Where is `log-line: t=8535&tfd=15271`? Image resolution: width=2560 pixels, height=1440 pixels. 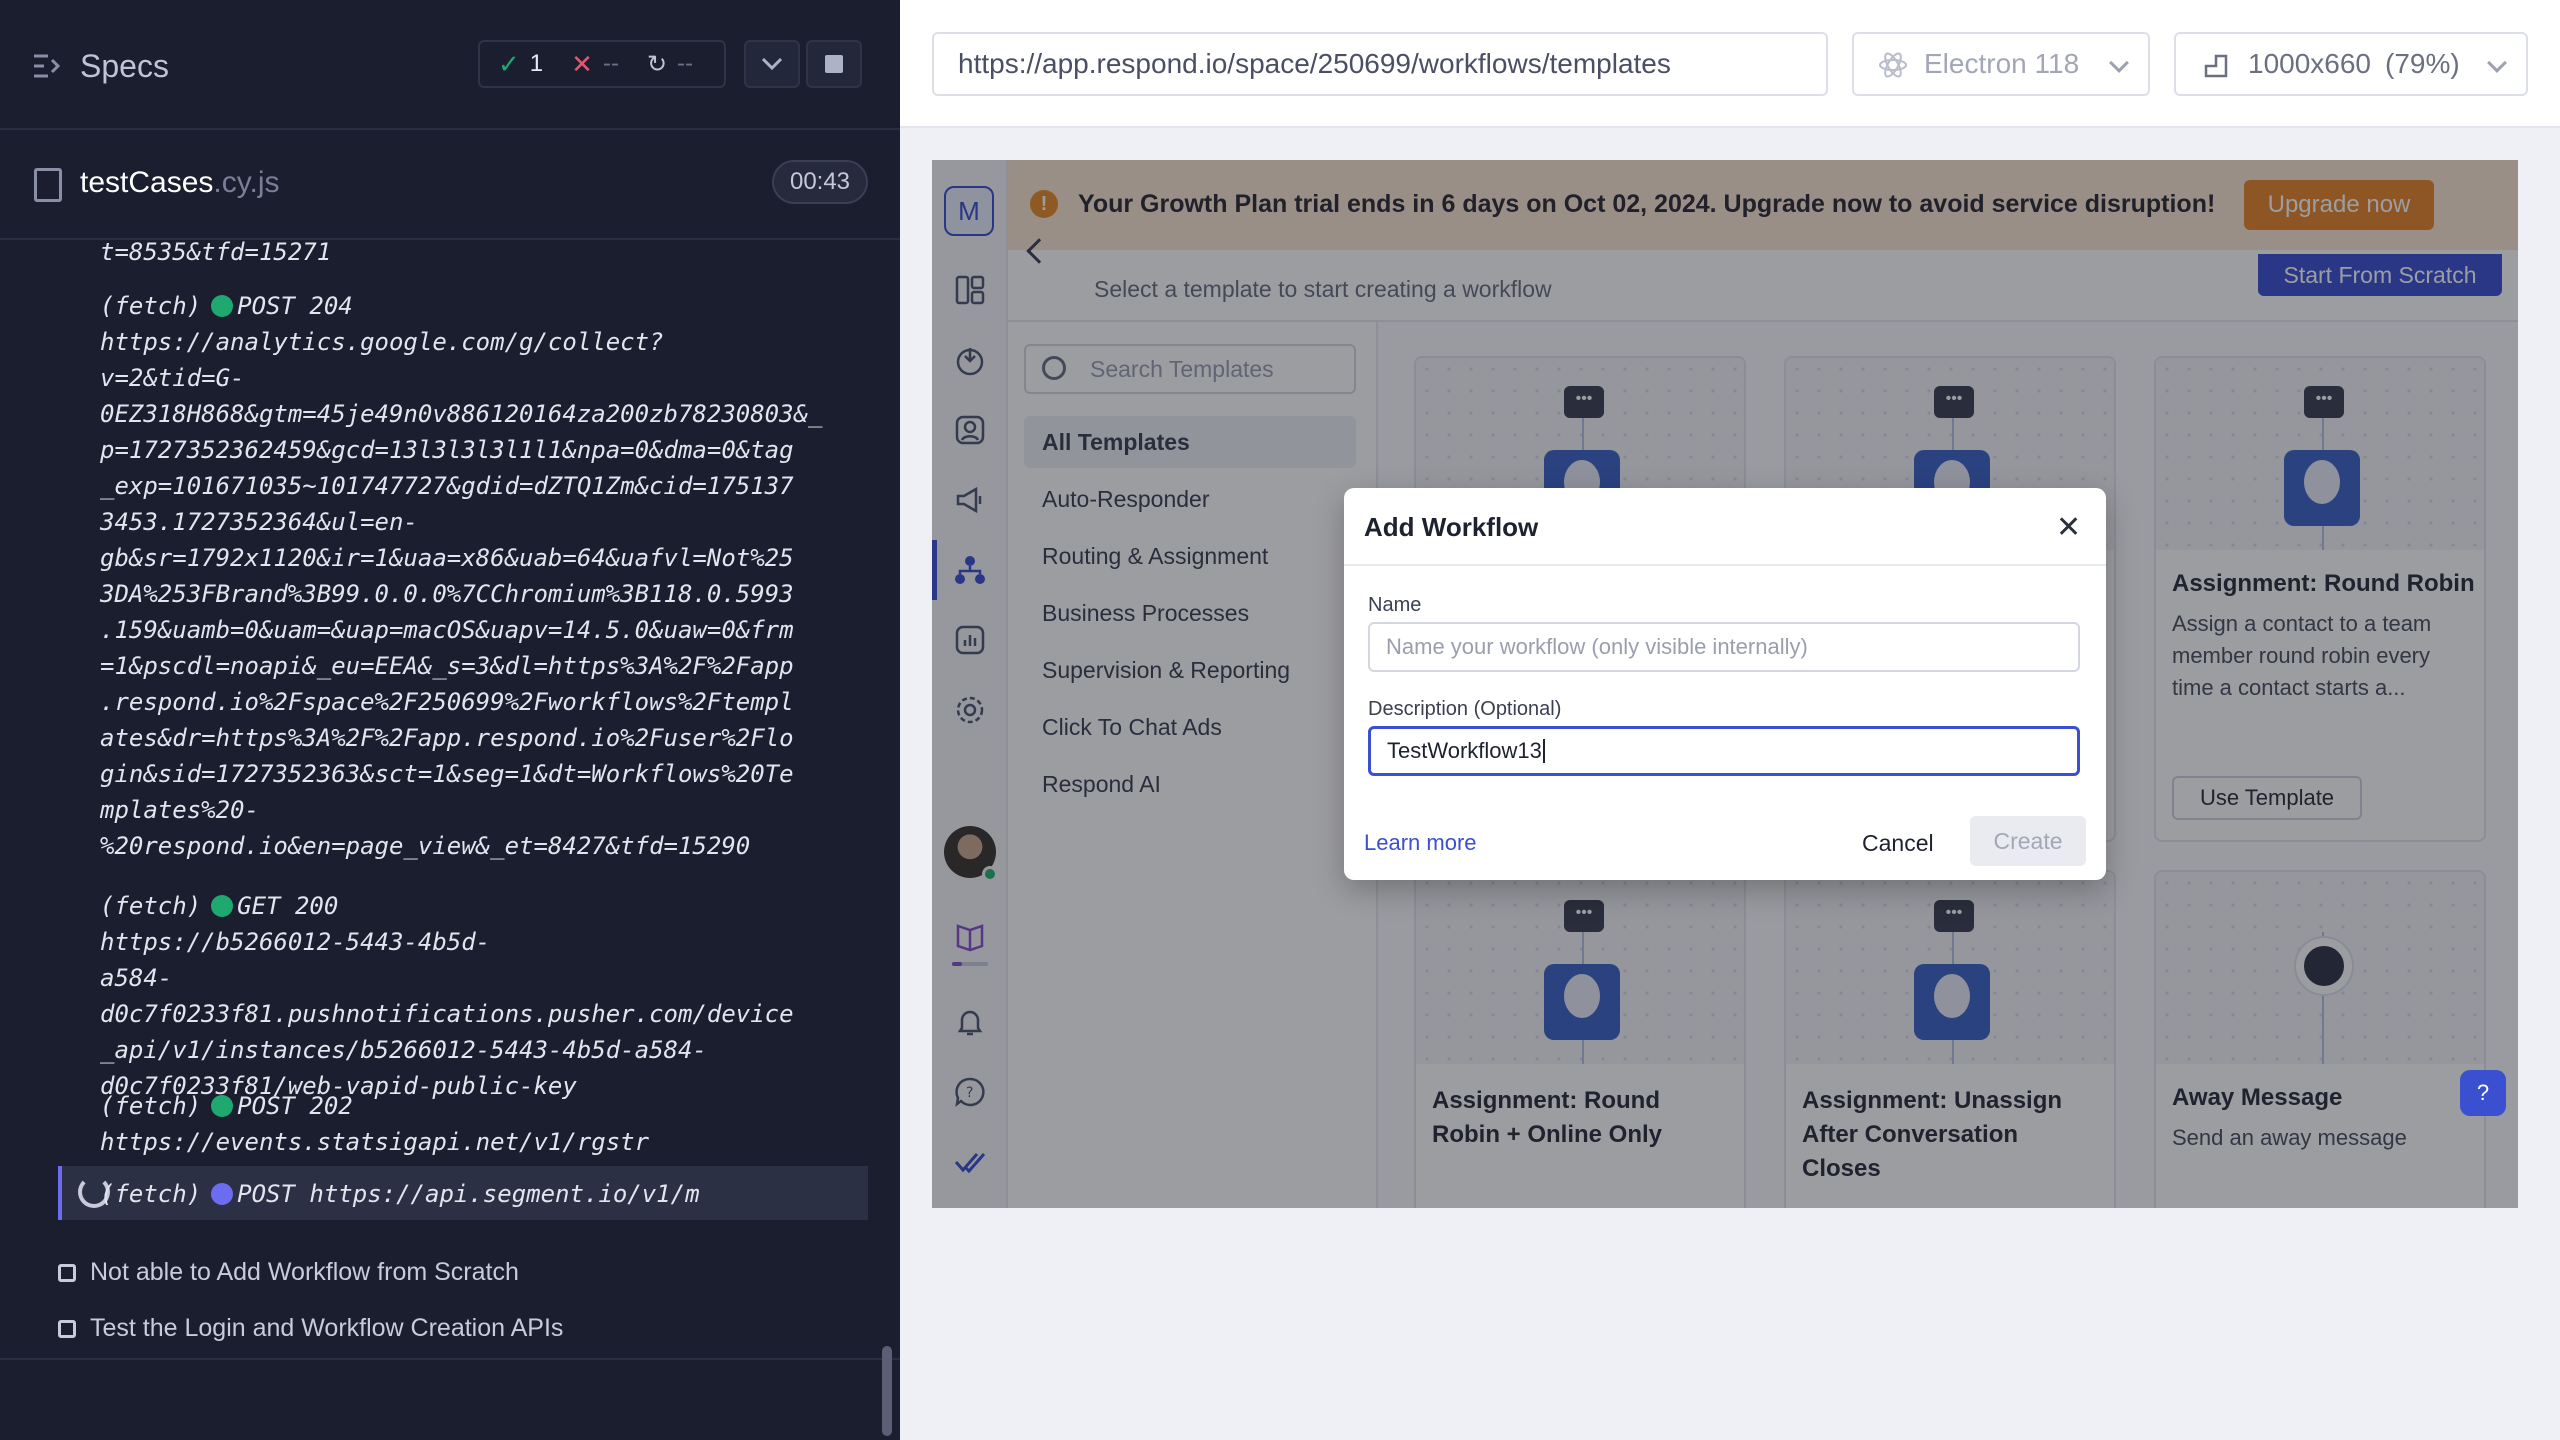
log-line: t=8535&tfd=15271 is located at coordinates (216, 252).